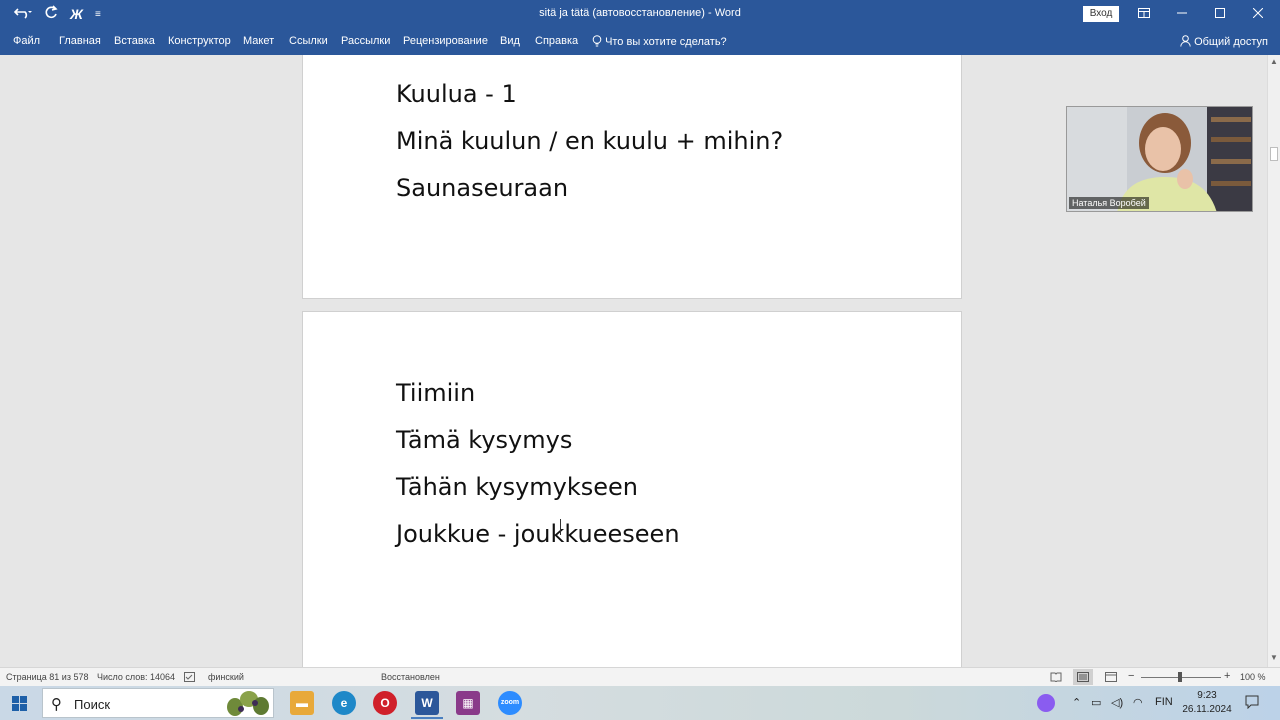 The image size is (1280, 720). Describe the element at coordinates (226, 677) in the screenshot. I see `language-indicator: финский` at that location.